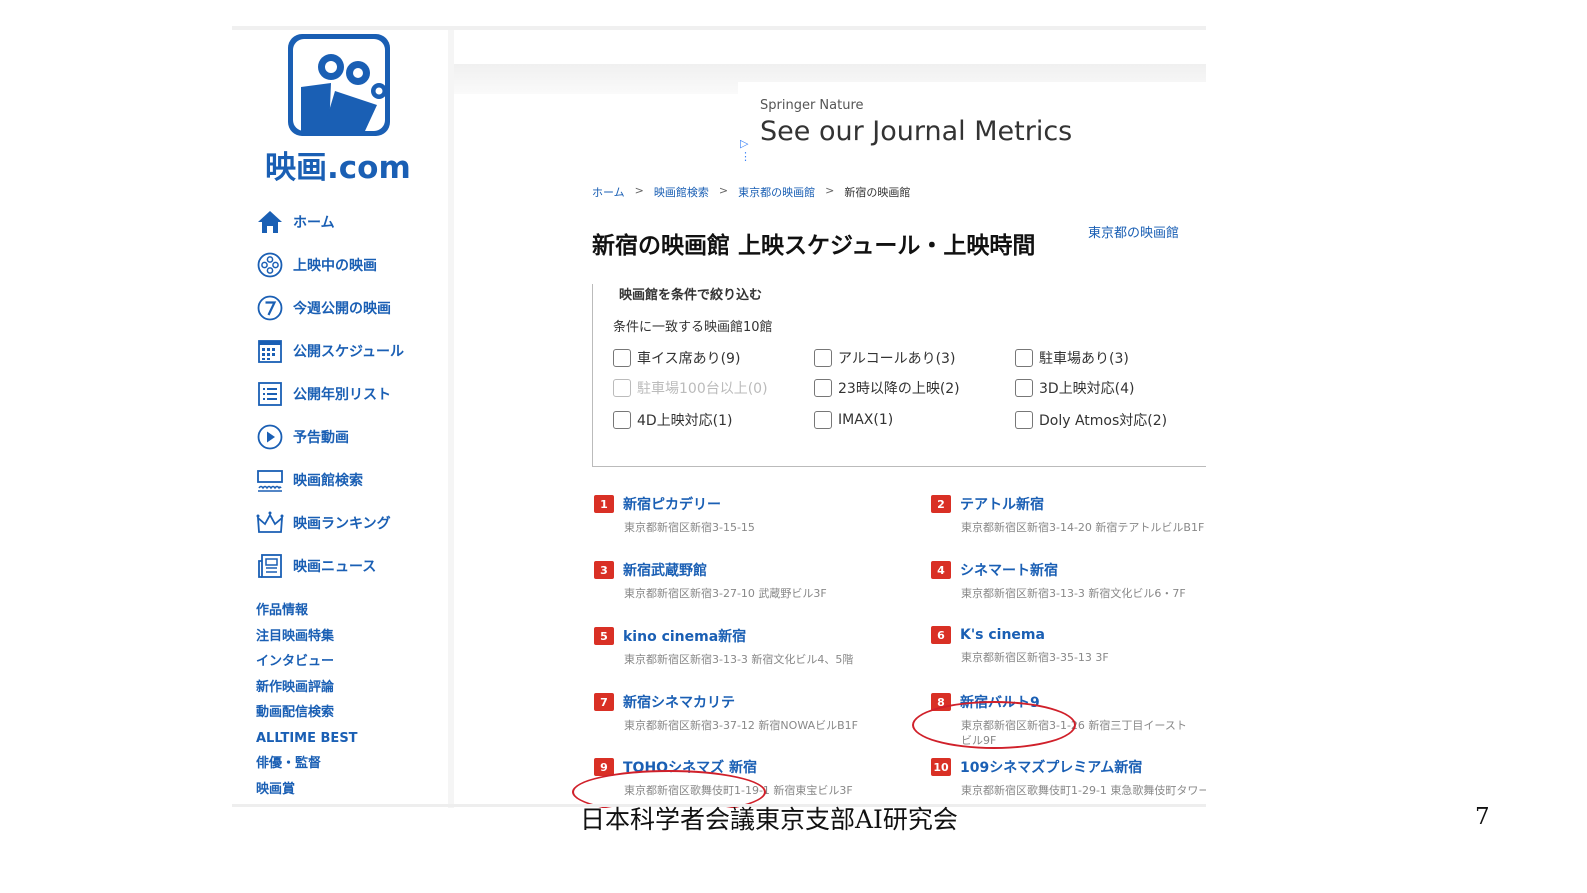 The height and width of the screenshot is (893, 1587). I want to click on nav-schedule: 公開スケジュール, so click(330, 350).